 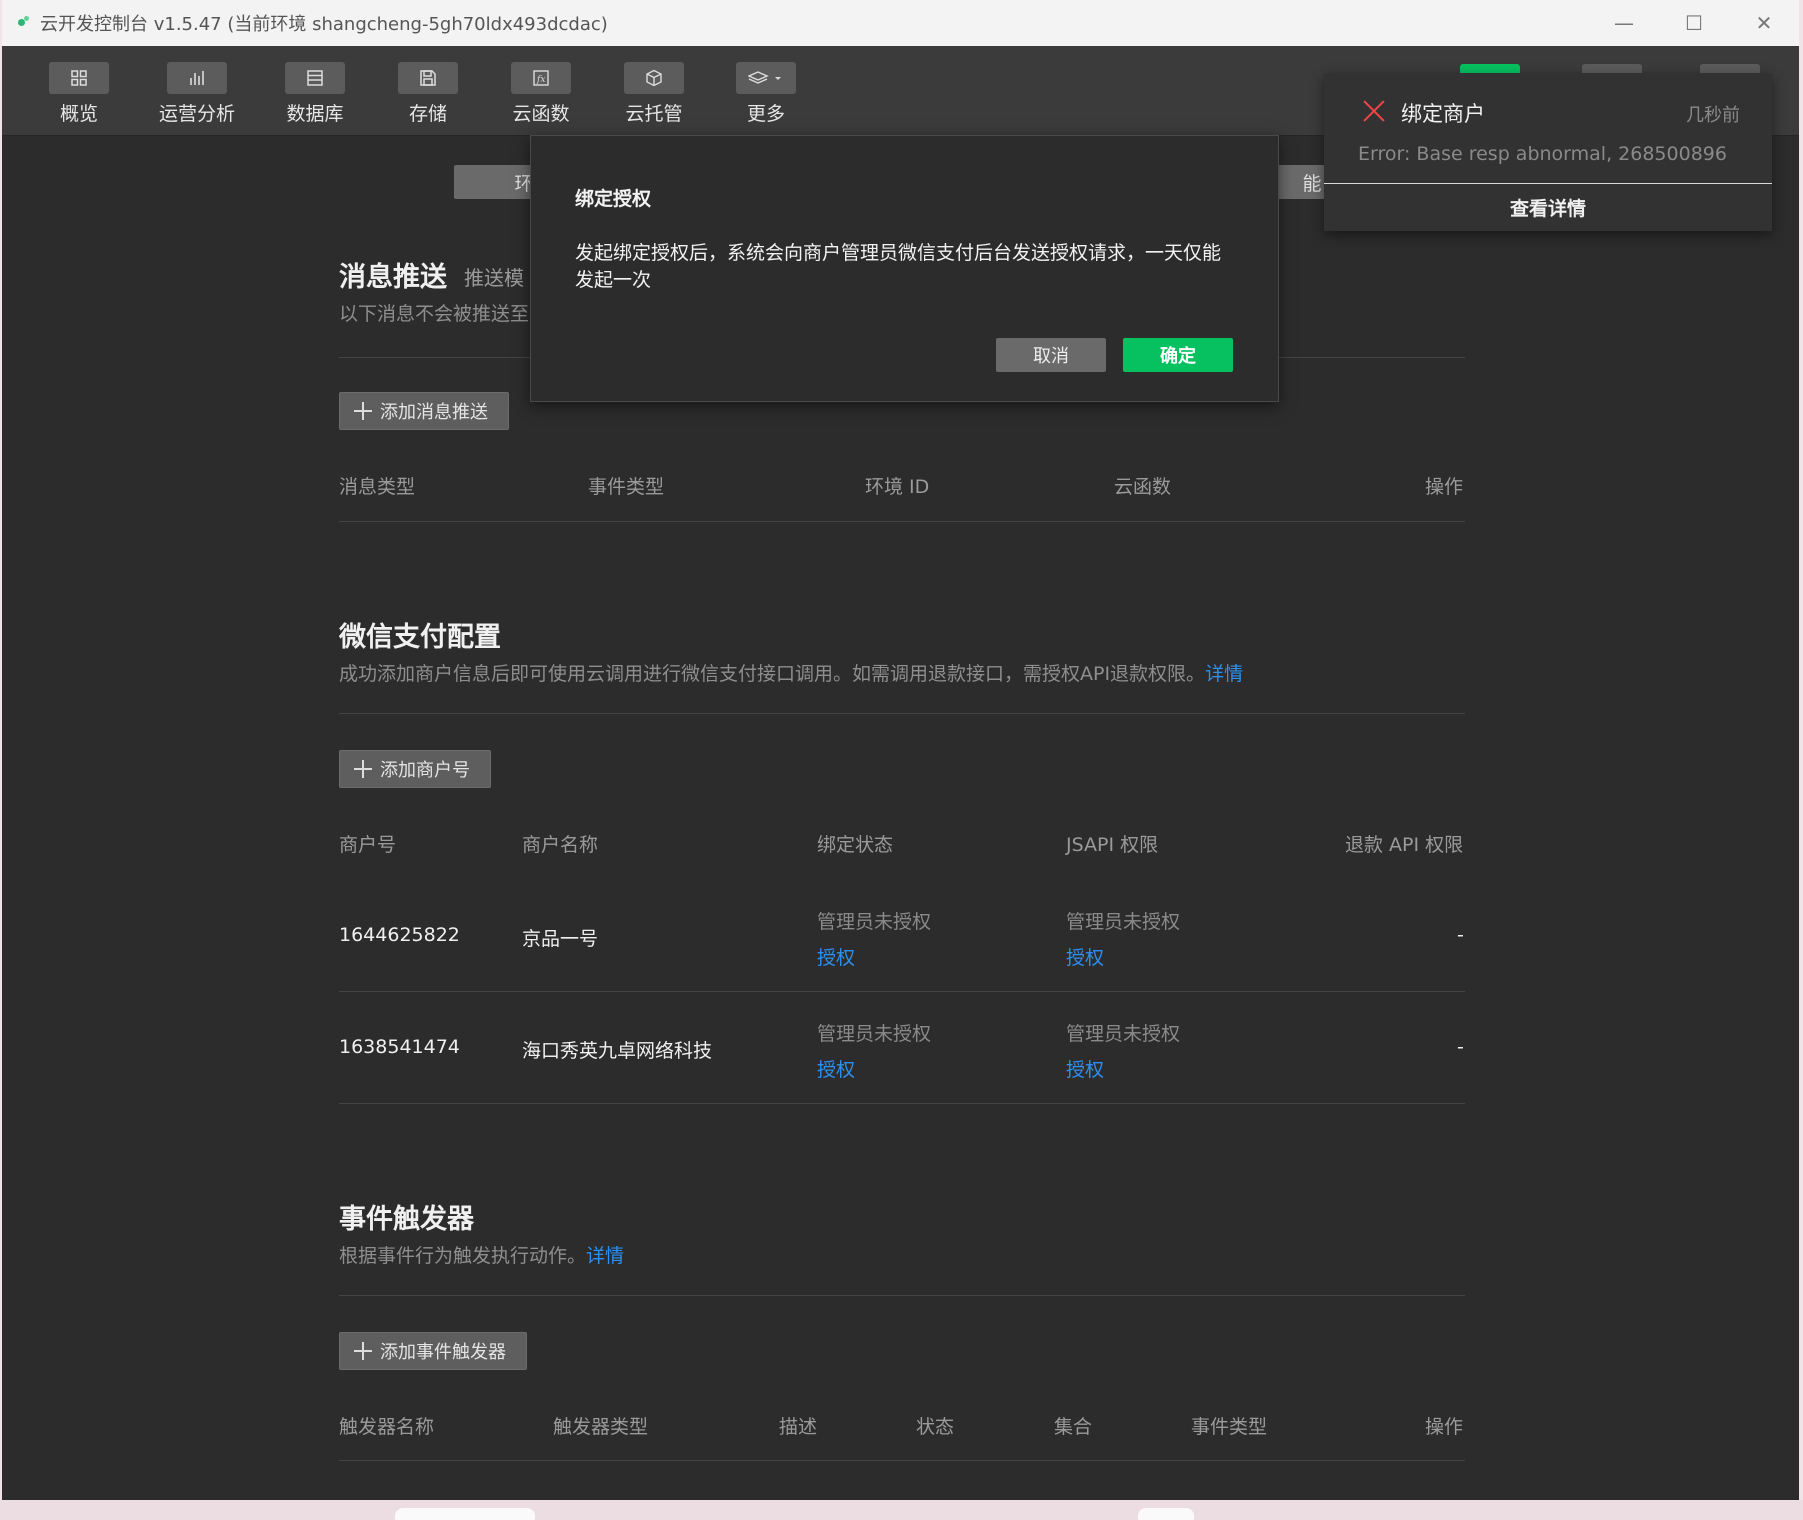 I want to click on button-label: 添加商户号, so click(x=425, y=770).